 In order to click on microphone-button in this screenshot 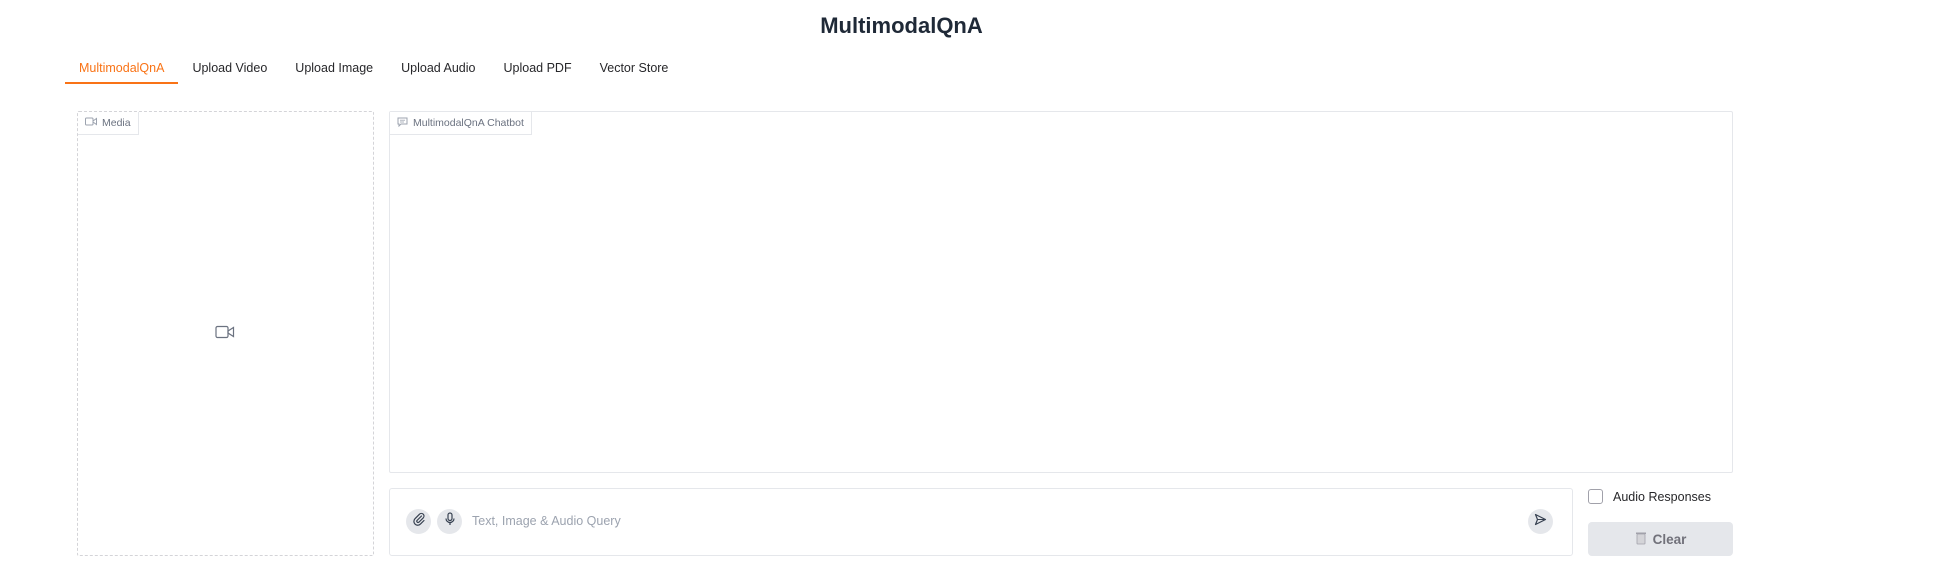, I will do `click(449, 521)`.